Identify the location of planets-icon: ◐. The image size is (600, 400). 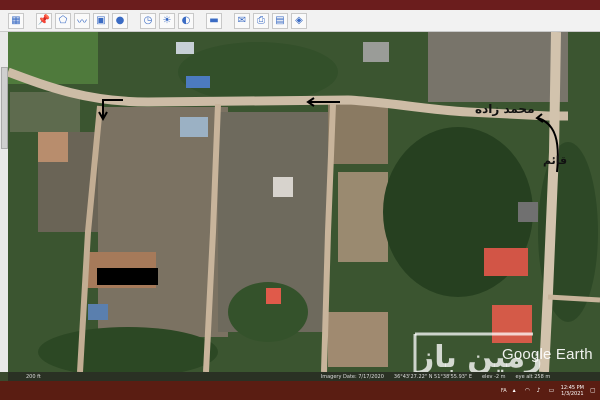
(186, 20).